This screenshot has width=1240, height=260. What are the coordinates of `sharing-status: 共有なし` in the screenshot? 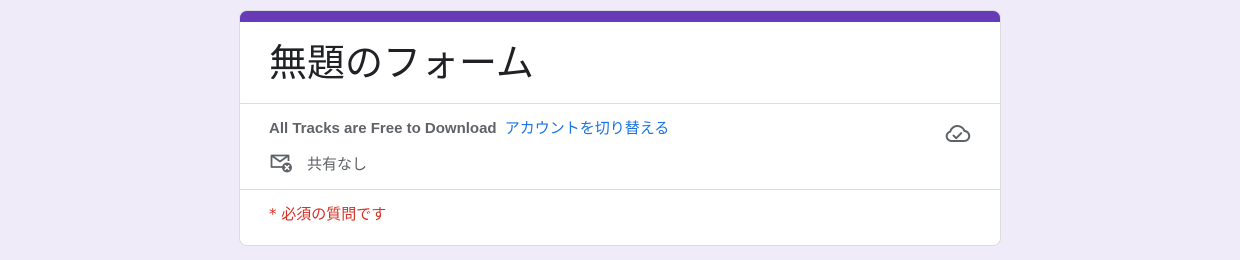 It's located at (318, 163).